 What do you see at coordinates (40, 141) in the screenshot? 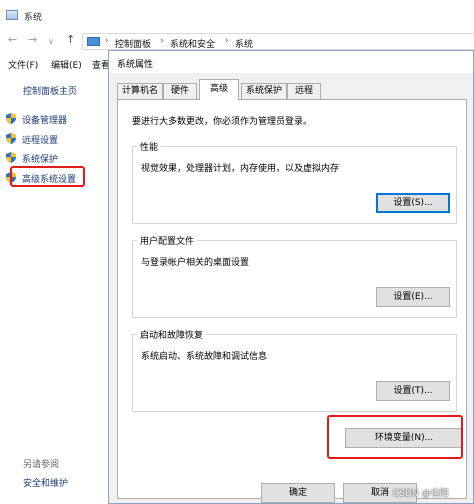
I see `sidebar-item-label: 远程设置` at bounding box center [40, 141].